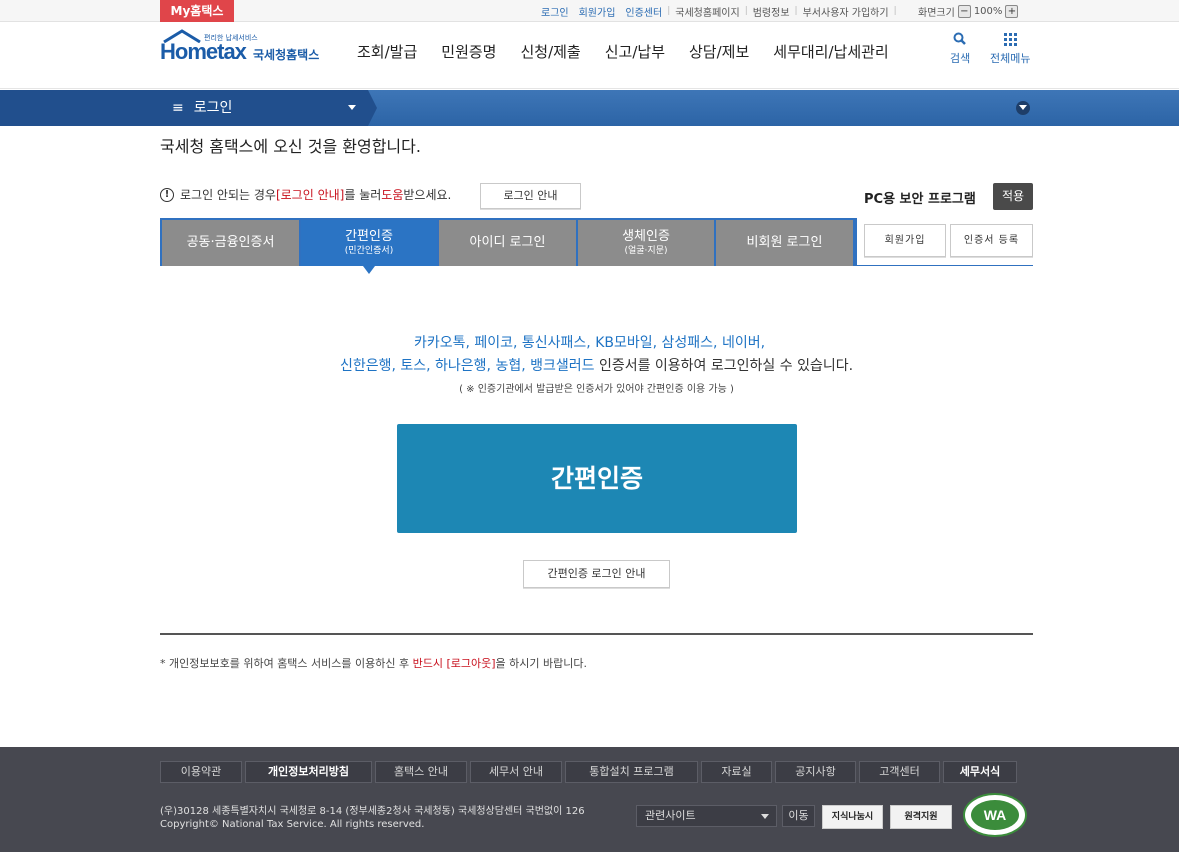 This screenshot has width=1179, height=852. I want to click on related-sites-select: 관련사이트, so click(706, 816).